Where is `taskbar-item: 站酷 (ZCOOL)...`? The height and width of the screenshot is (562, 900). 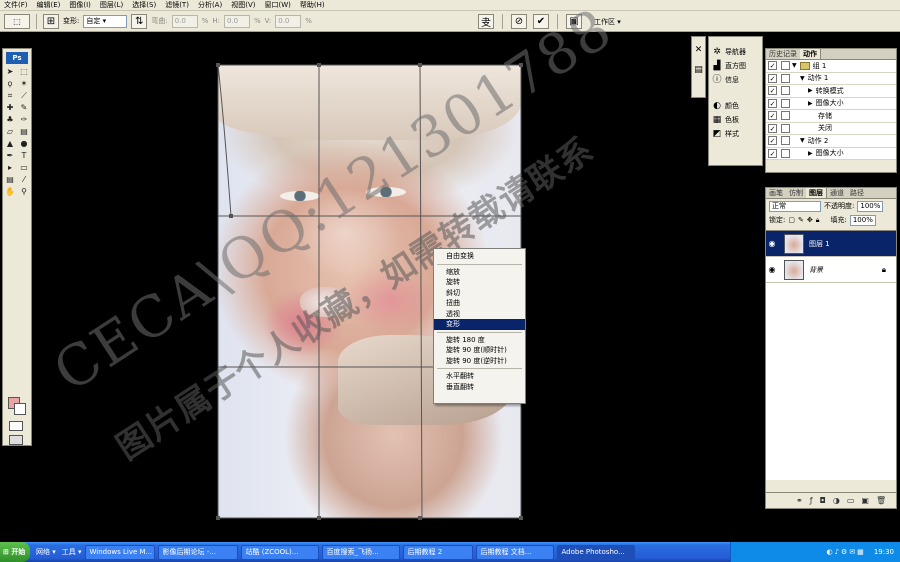
taskbar-item: 站酷 (ZCOOL)... is located at coordinates (279, 552).